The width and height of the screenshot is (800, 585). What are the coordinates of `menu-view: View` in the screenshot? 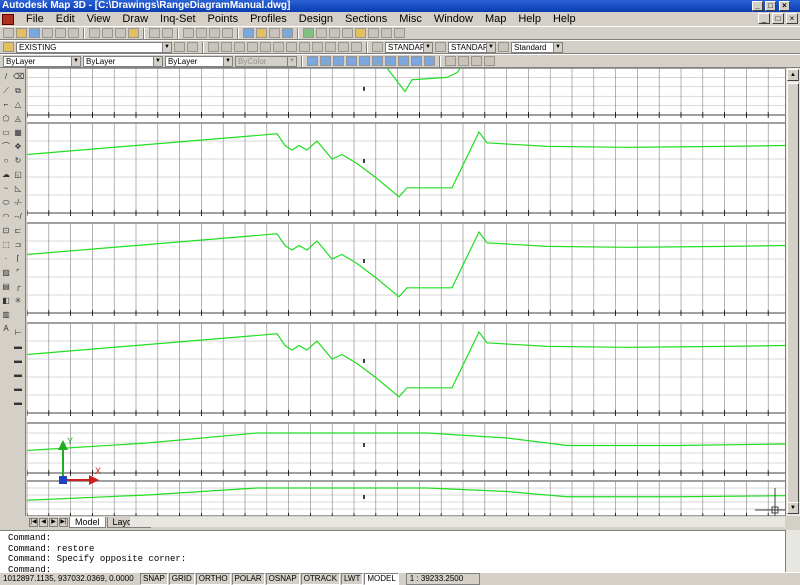 It's located at (99, 19).